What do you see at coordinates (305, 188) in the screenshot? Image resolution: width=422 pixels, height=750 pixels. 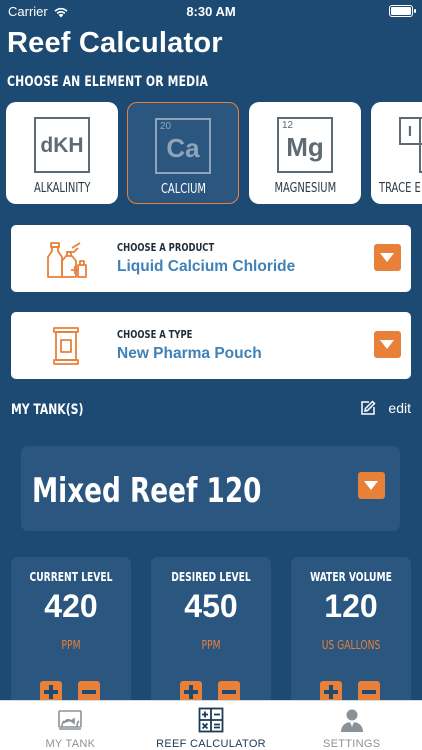 I see `element-label: MAGNESIUM` at bounding box center [305, 188].